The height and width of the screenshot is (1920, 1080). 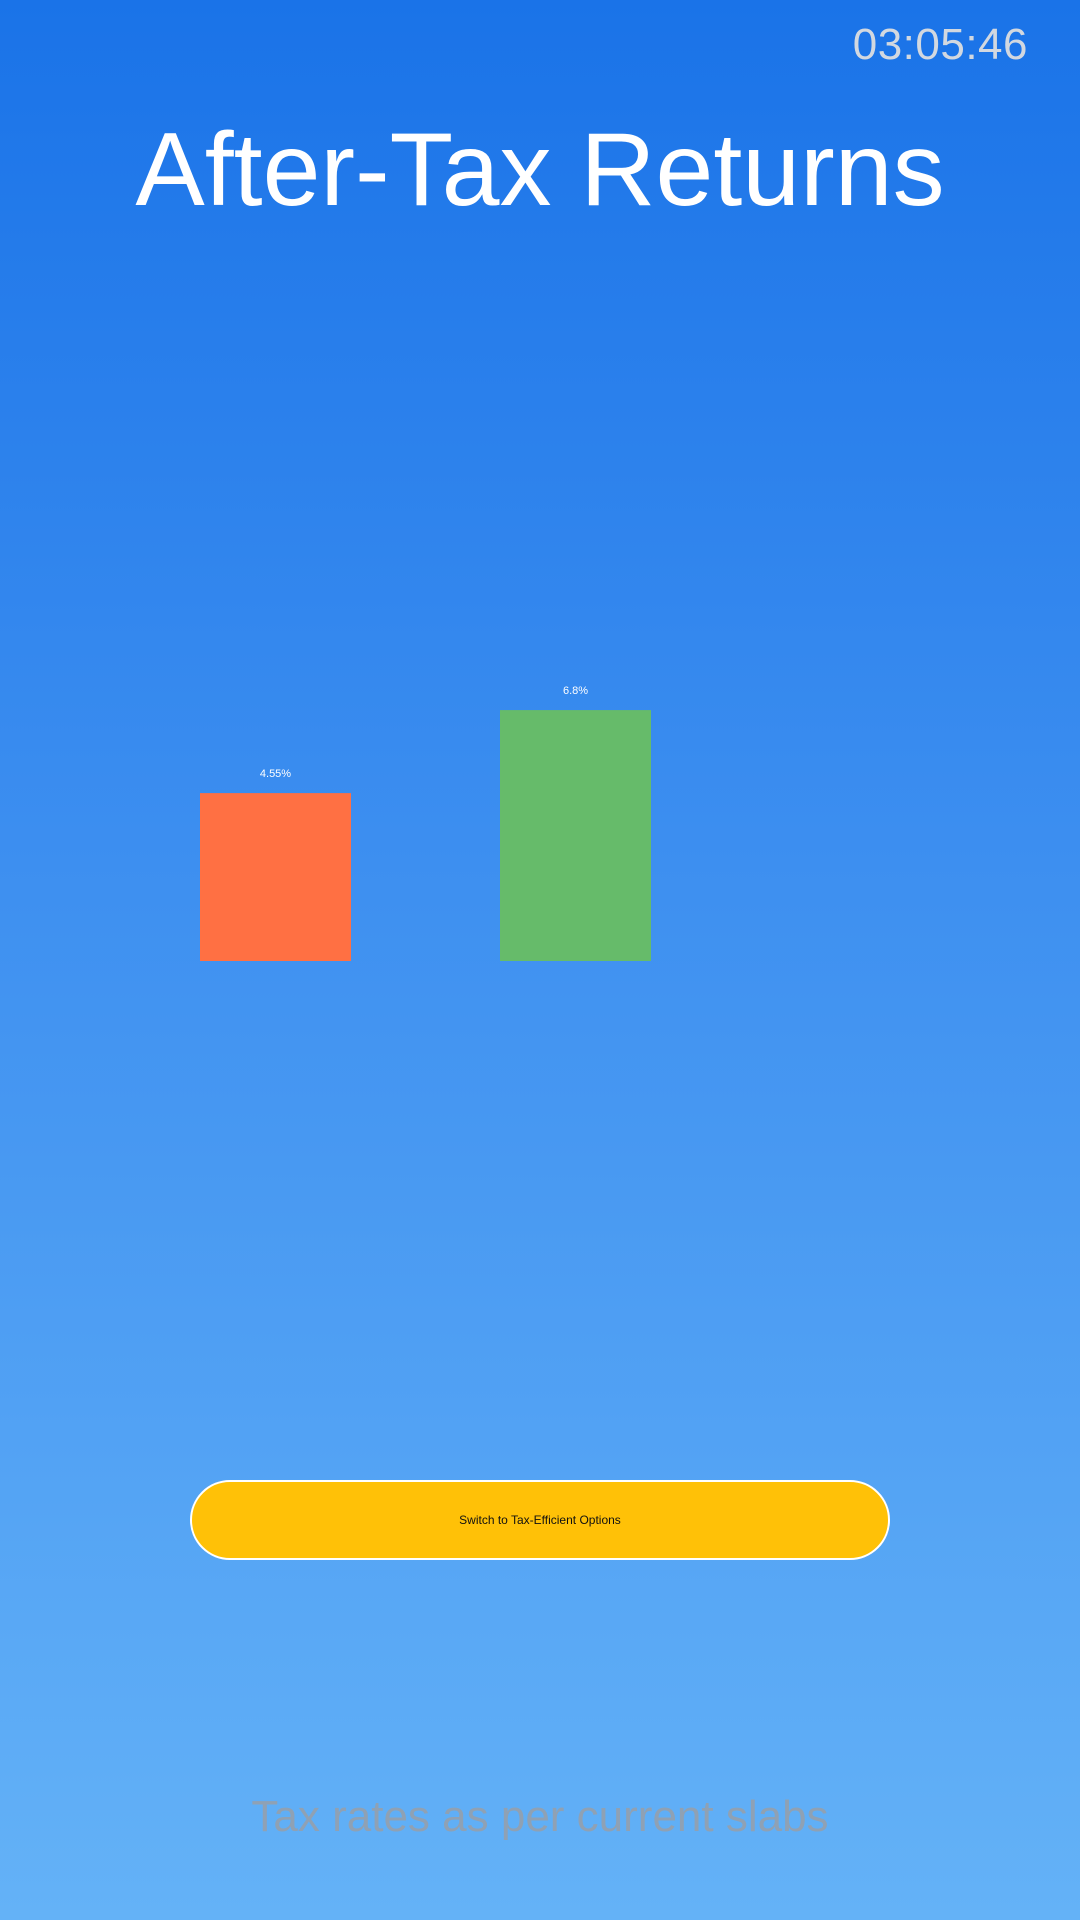 What do you see at coordinates (540, 1816) in the screenshot?
I see `tax-rates-footnote: Tax rates as per current slabs` at bounding box center [540, 1816].